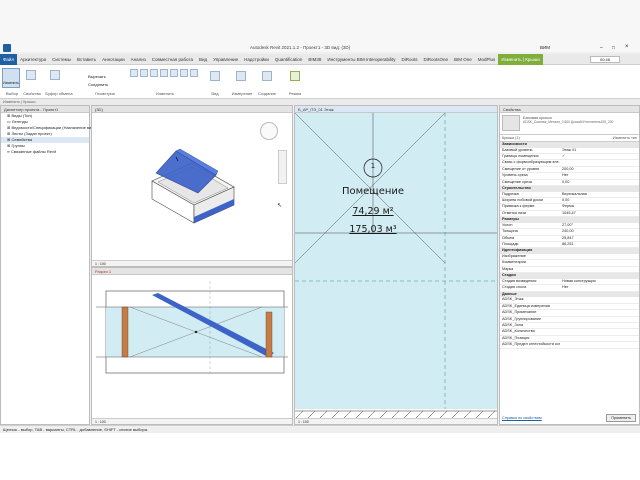 This screenshot has width=640, height=480. I want to click on section-canvas, so click(192, 347).